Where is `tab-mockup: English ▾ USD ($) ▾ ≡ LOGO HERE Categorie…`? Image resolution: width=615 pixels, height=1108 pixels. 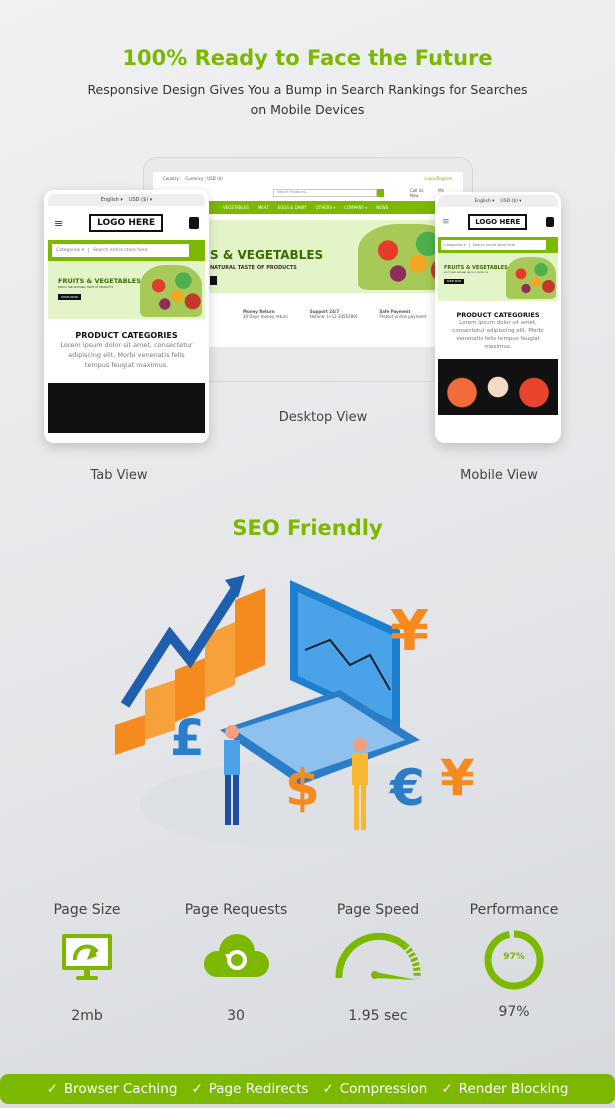
tab-mockup: English ▾ USD ($) ▾ ≡ LOGO HERE Categorie… is located at coordinates (126, 316).